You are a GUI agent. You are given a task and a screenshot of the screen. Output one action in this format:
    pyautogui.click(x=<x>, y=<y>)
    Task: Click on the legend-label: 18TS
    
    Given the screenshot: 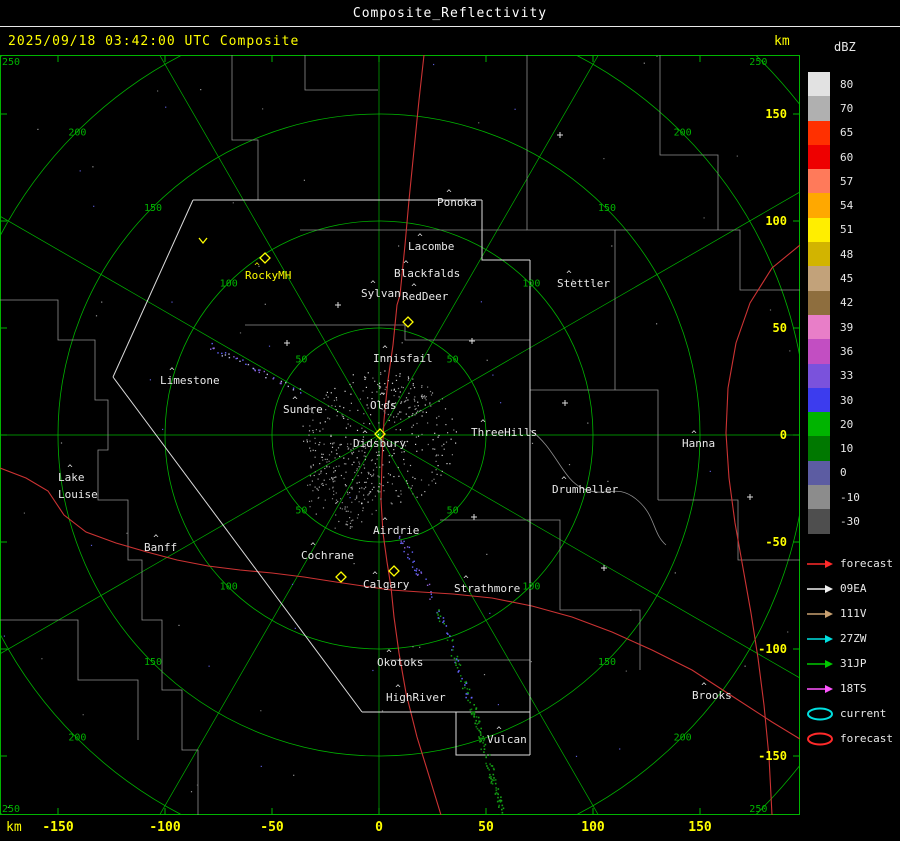 What is the action you would take?
    pyautogui.click(x=853, y=688)
    